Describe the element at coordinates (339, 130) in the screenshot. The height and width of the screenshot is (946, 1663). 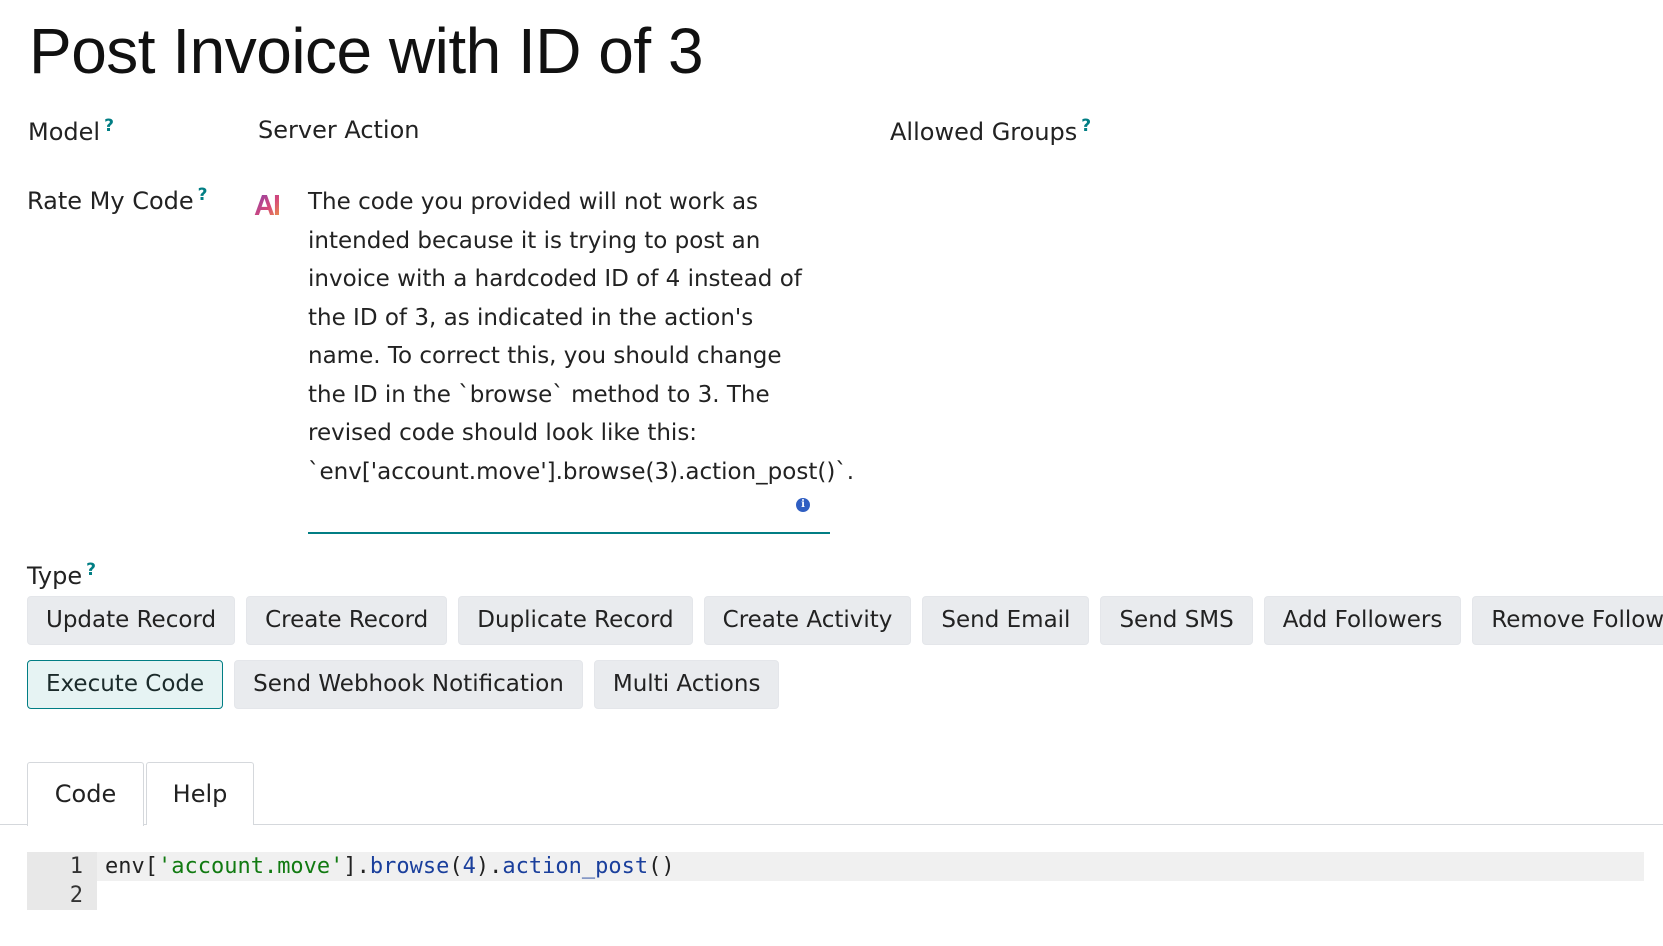
I see `server-action-value: Server Action` at that location.